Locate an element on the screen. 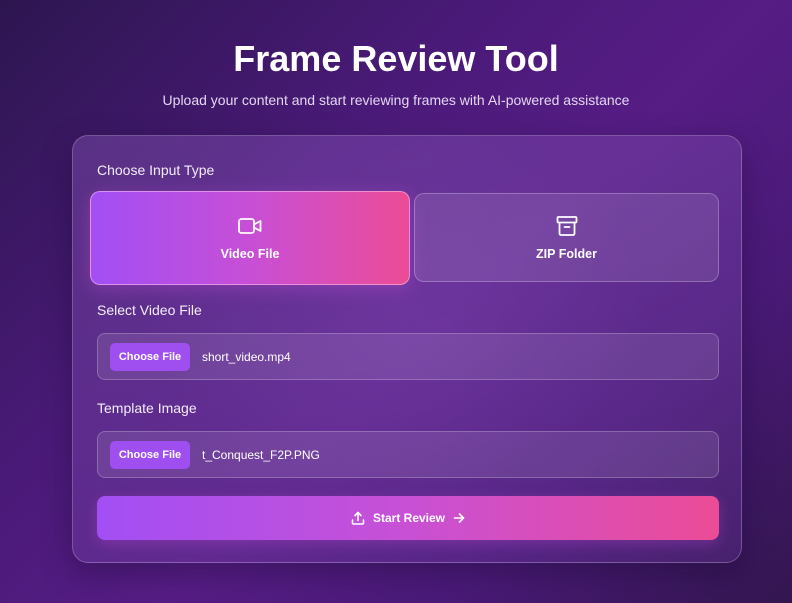 This screenshot has height=603, width=792. template-choose-file-button: Choose File is located at coordinates (150, 454).